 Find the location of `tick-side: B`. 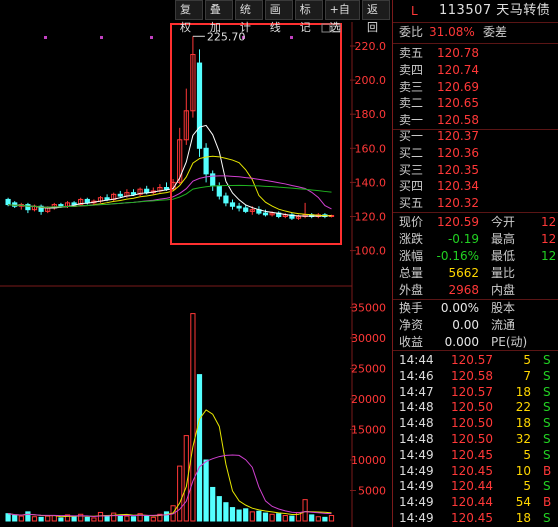

tick-side: B is located at coordinates (547, 470).